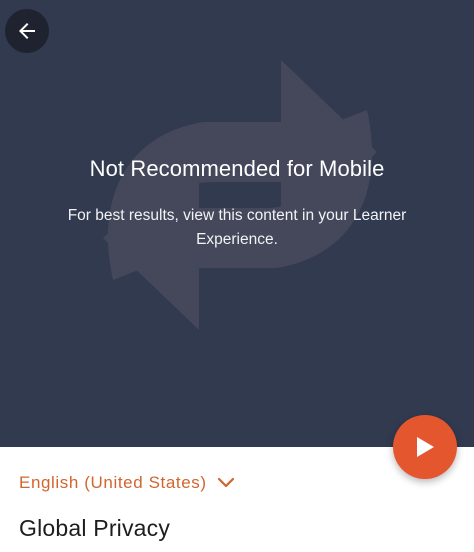 The image size is (474, 552). I want to click on language-selector: English (United States), so click(127, 483).